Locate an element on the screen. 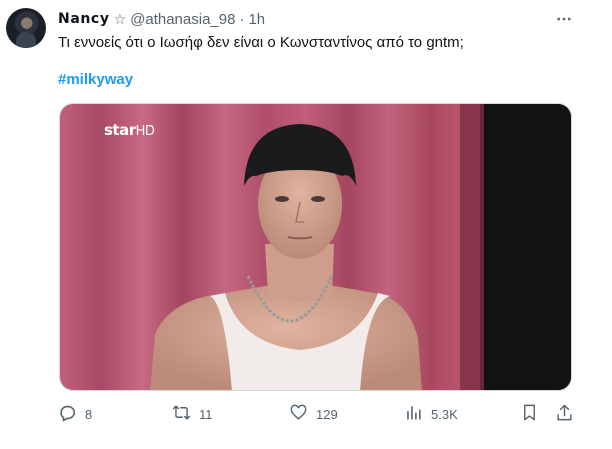 Image resolution: width=612 pixels, height=449 pixels. hashtag-link: #milkyway is located at coordinates (95, 79).